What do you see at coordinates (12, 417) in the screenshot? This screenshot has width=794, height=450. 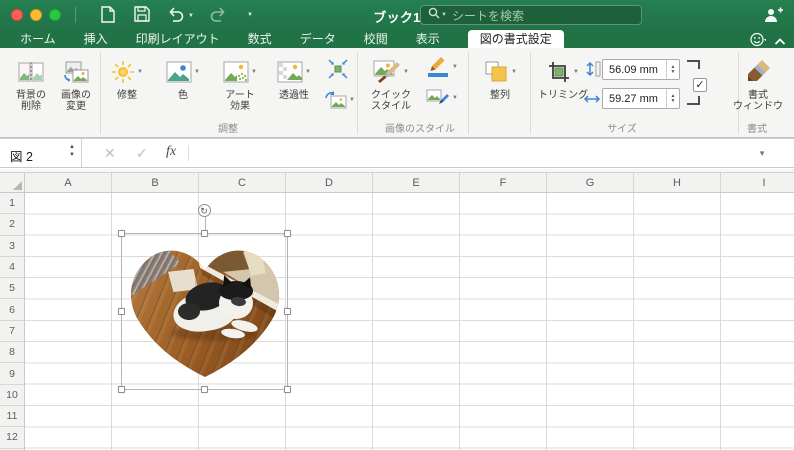 I see `row-header-11: 11` at bounding box center [12, 417].